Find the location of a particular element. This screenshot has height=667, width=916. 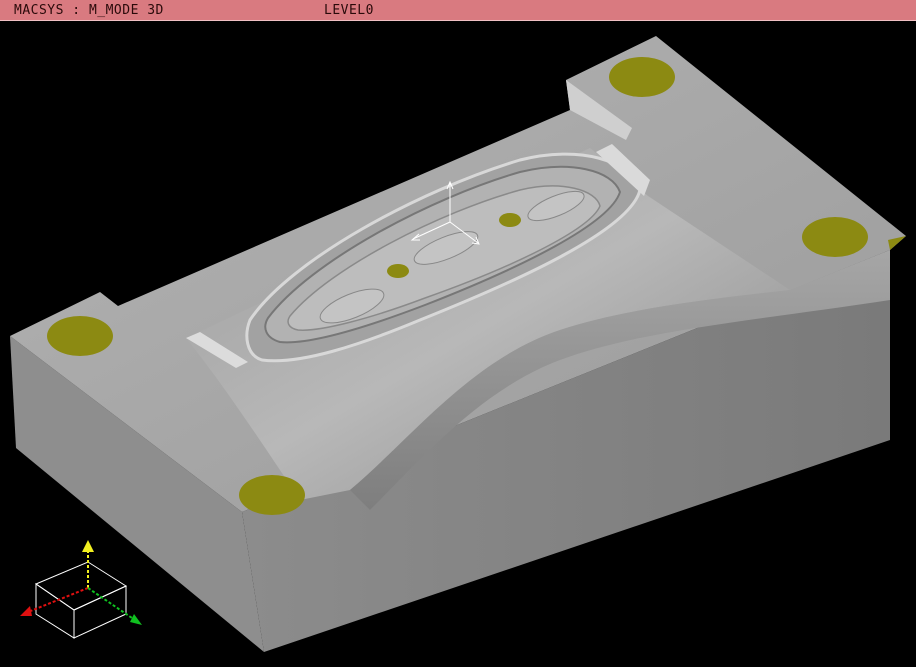

level-label: LEVEL0 is located at coordinates (349, 10).